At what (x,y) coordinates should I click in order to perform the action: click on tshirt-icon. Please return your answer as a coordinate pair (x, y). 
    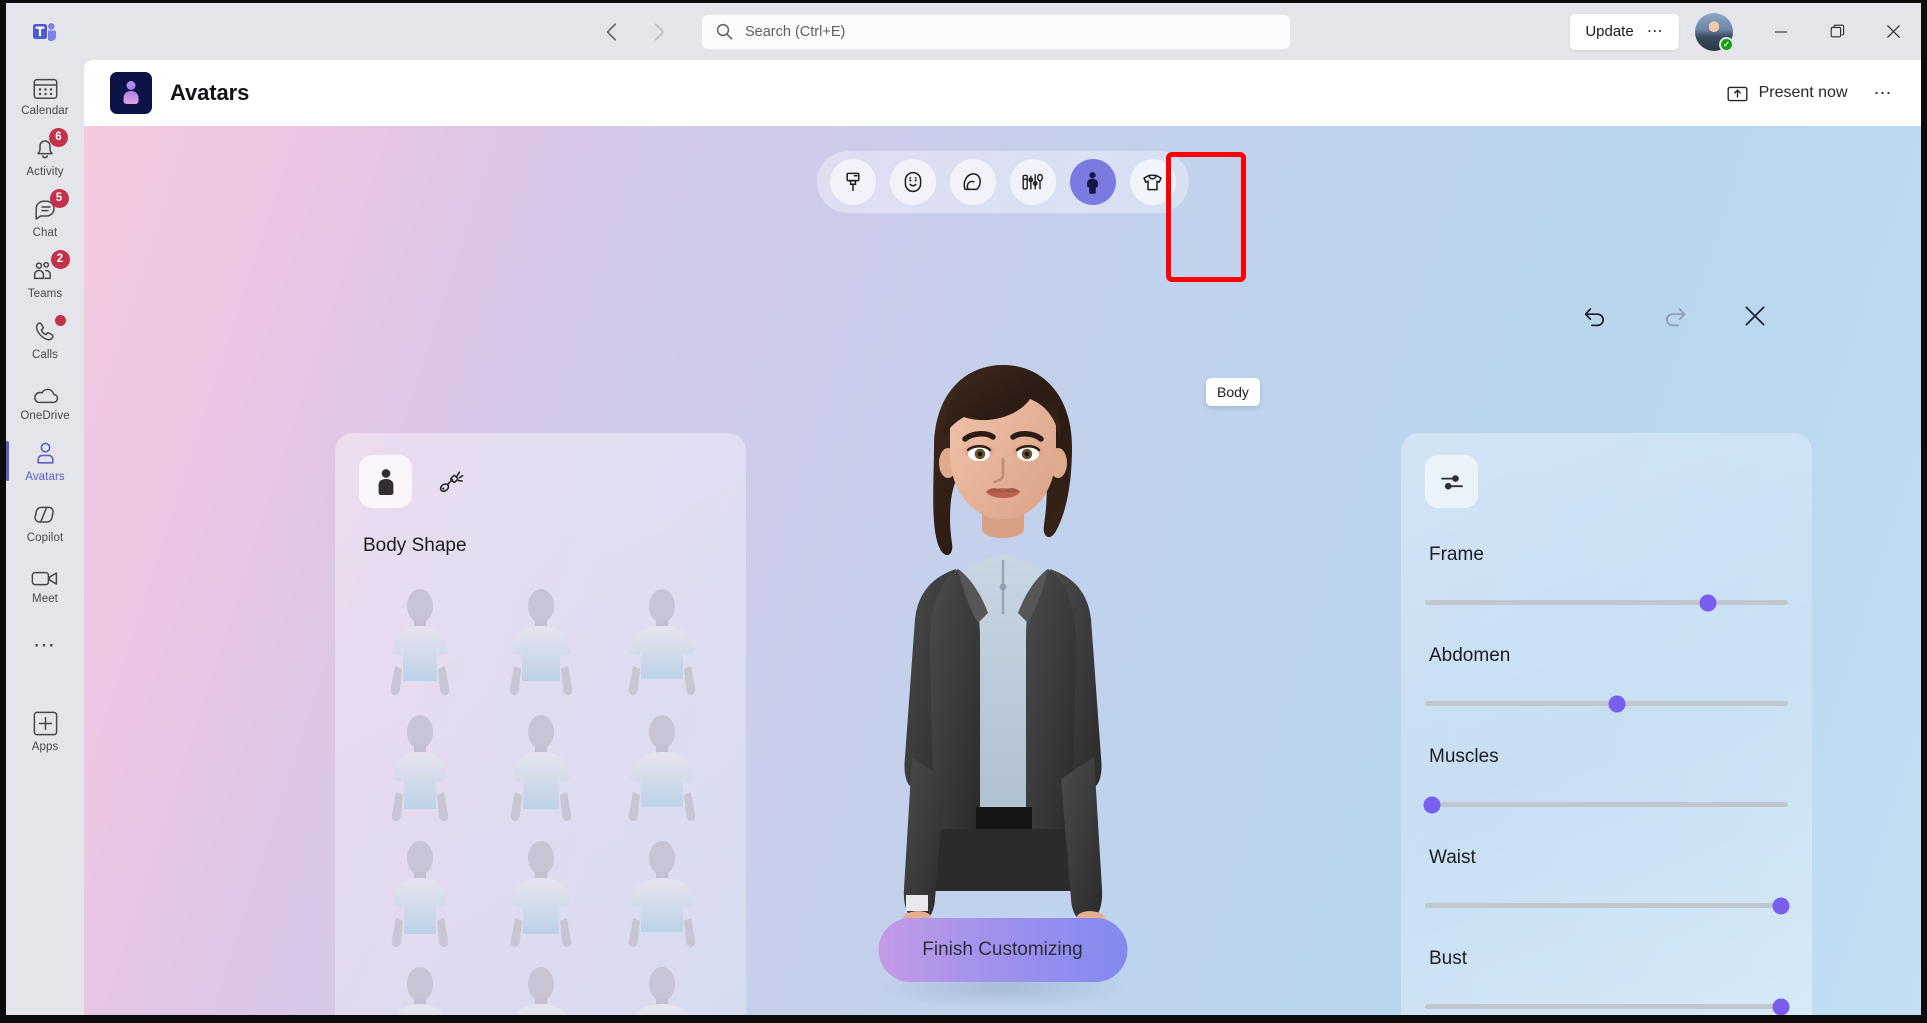
    Looking at the image, I should click on (1152, 182).